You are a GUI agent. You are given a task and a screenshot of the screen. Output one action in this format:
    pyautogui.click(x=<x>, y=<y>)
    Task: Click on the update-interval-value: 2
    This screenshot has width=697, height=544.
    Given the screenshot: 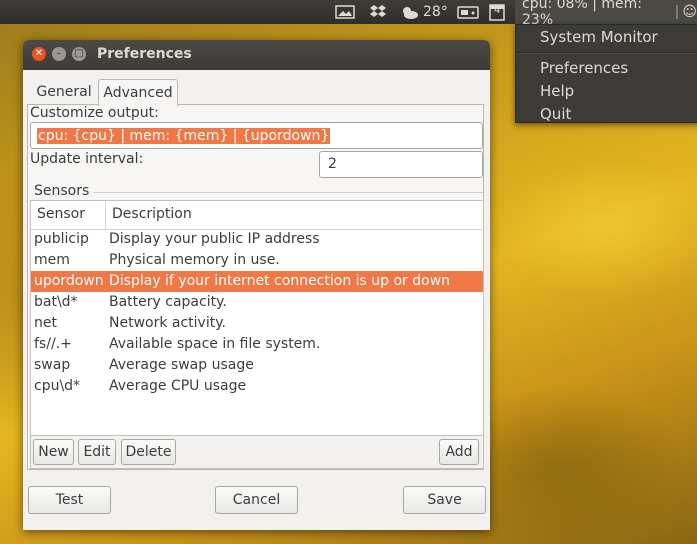 What is the action you would take?
    pyautogui.click(x=332, y=164)
    